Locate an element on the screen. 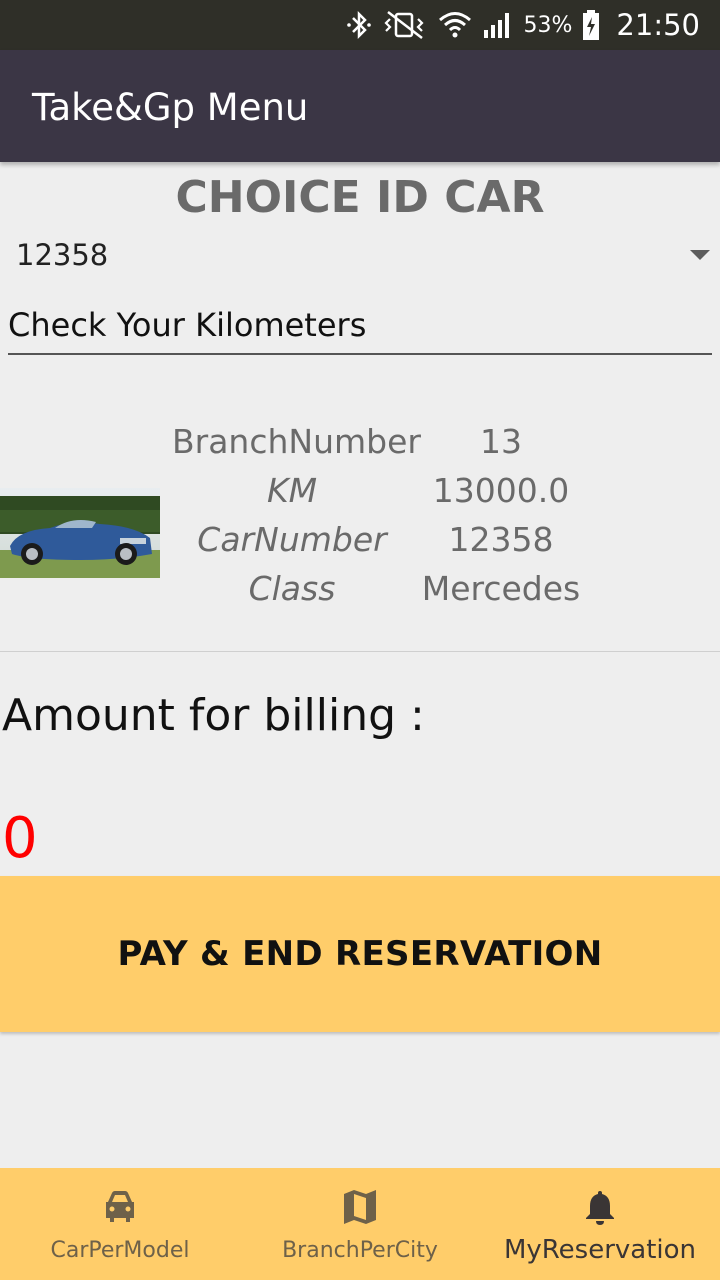 Image resolution: width=720 pixels, height=1280 pixels. detail-value: 12358 is located at coordinates (501, 539).